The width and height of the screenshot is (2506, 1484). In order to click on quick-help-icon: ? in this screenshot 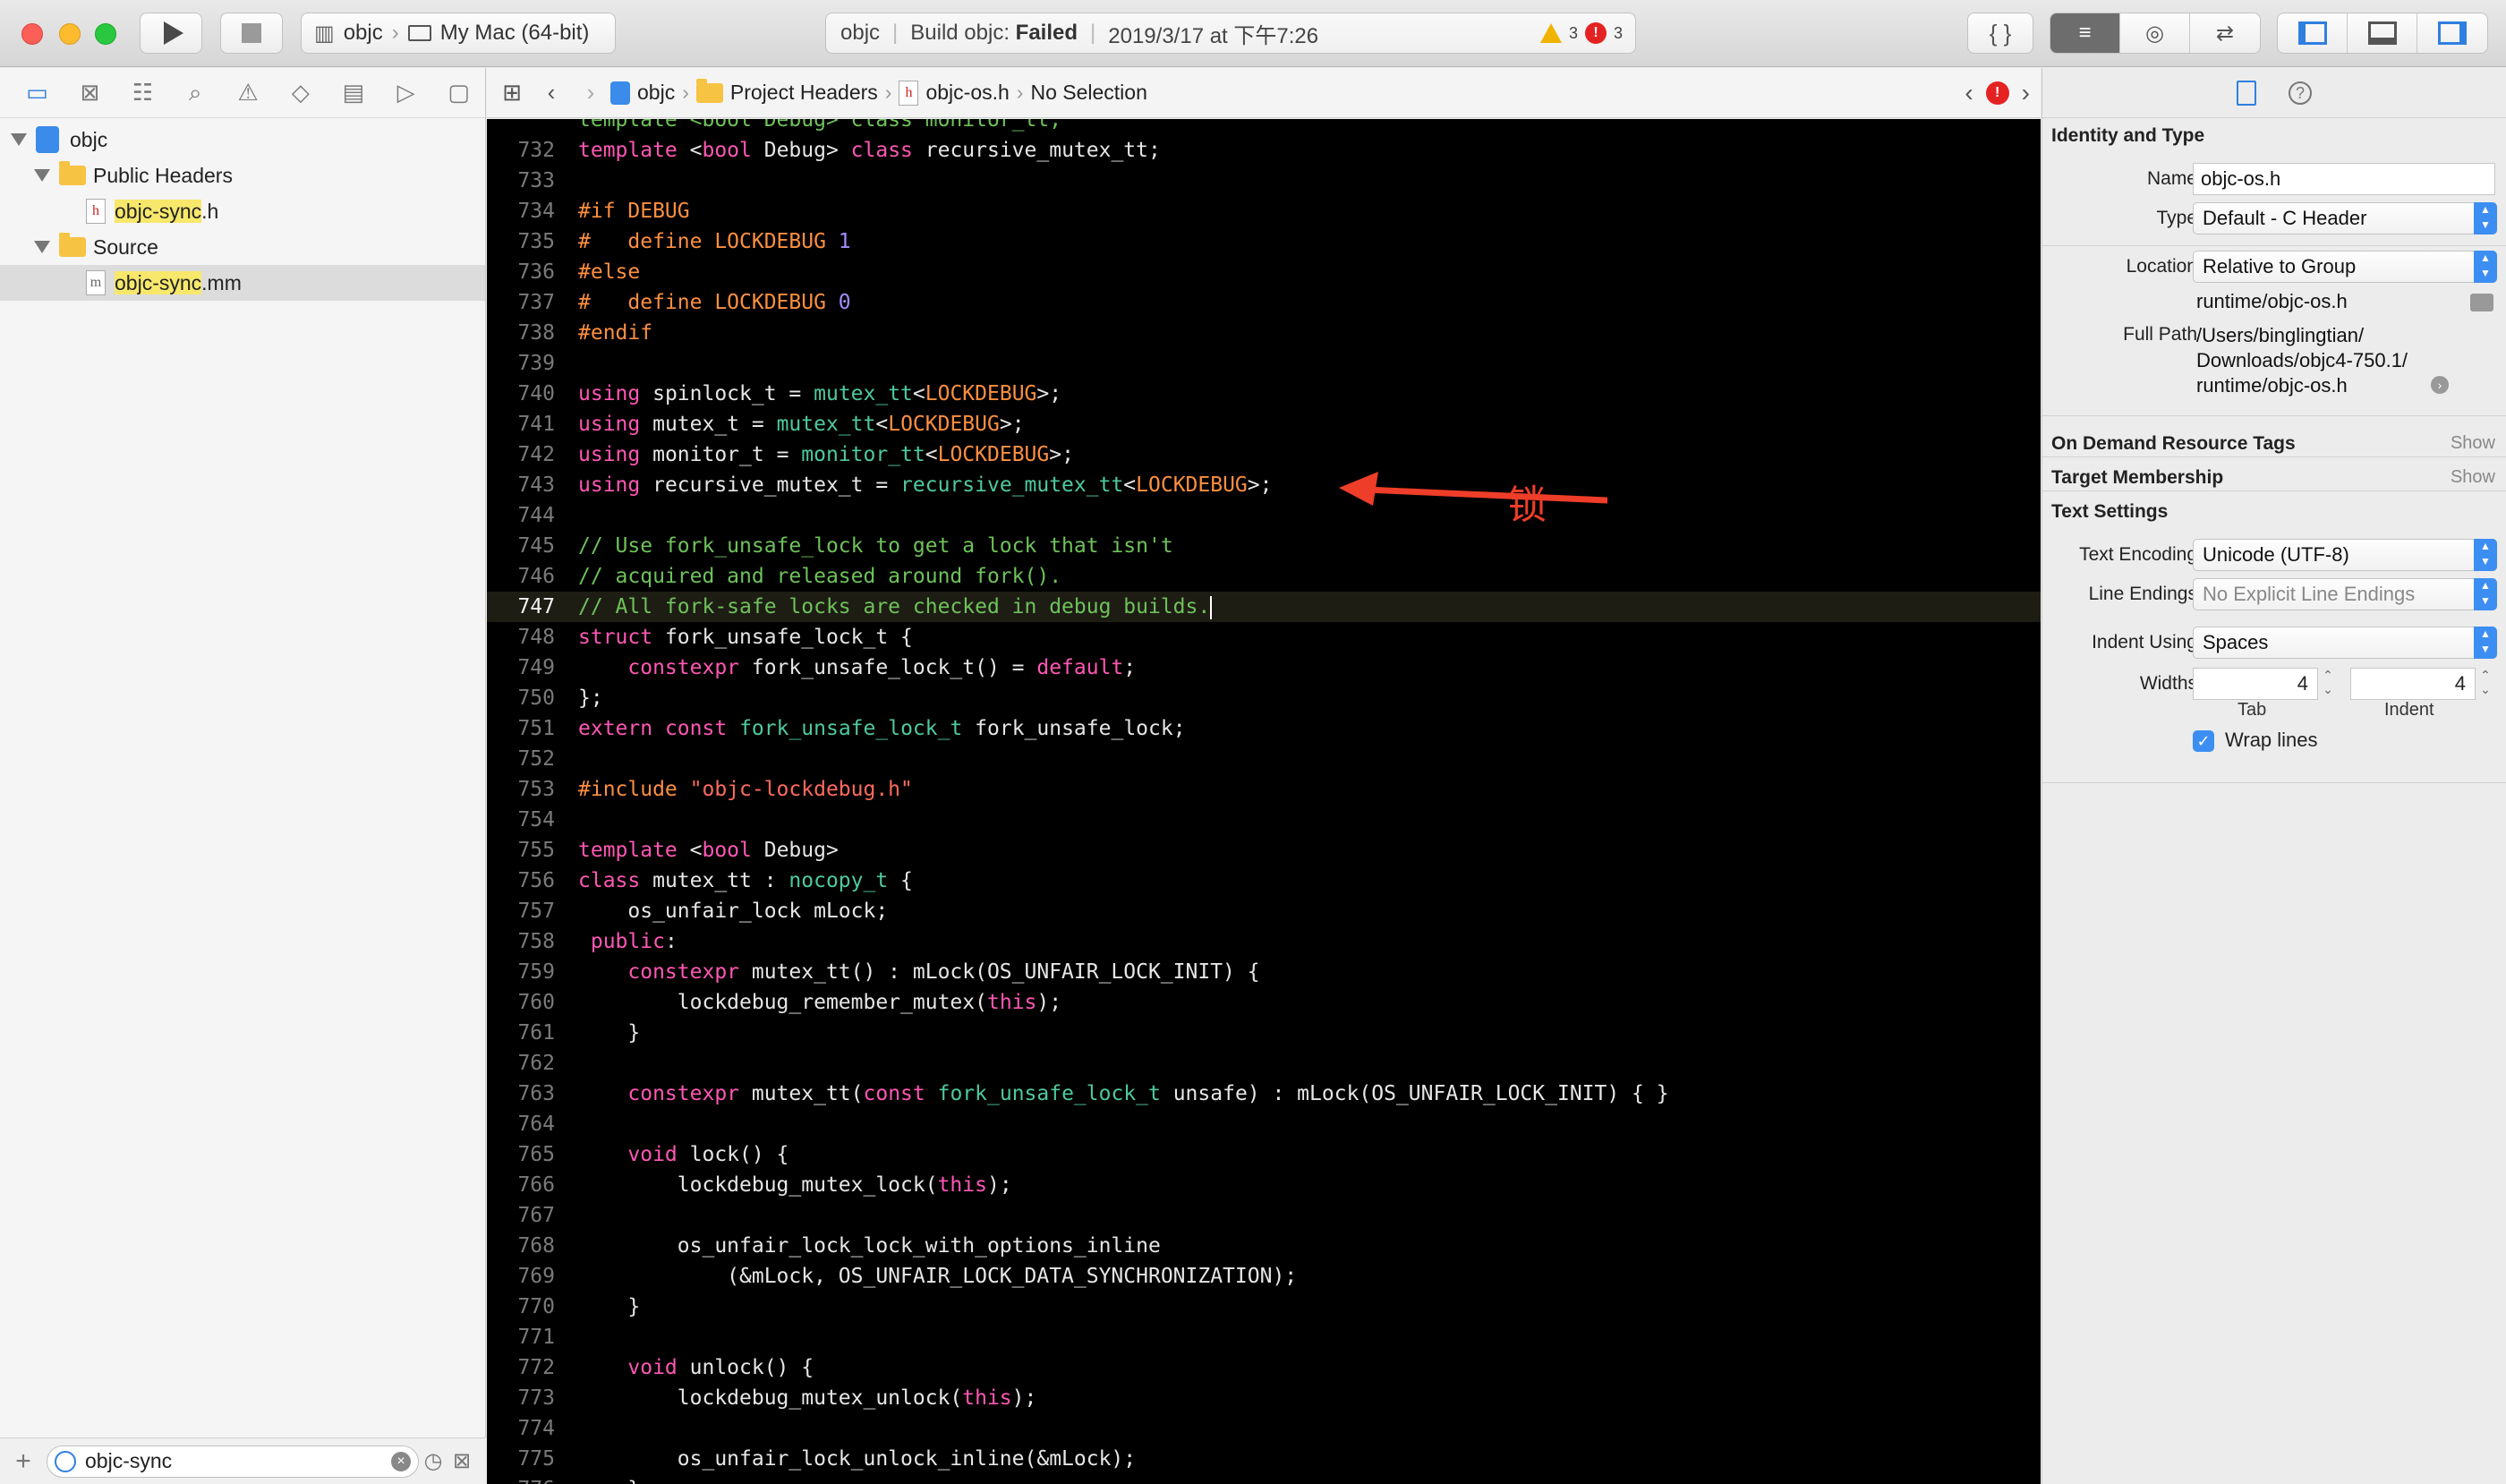, I will do `click(2300, 93)`.